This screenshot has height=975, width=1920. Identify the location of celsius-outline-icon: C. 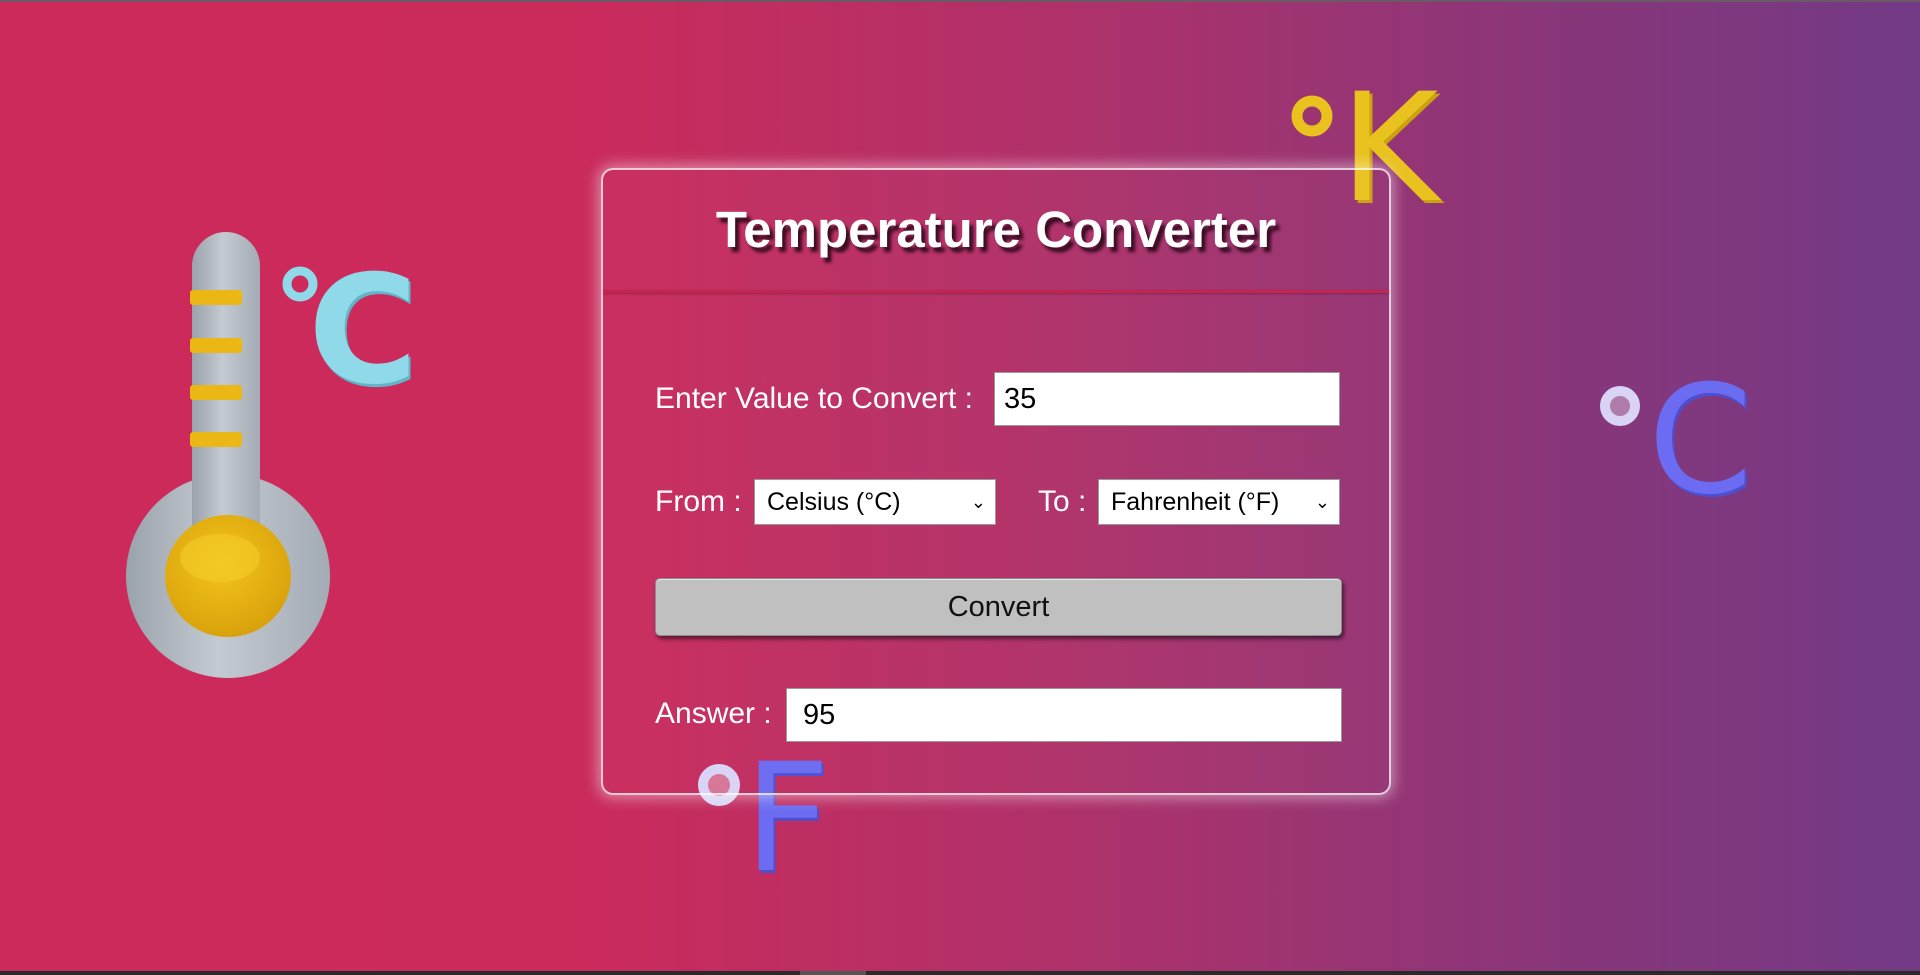
(1675, 444).